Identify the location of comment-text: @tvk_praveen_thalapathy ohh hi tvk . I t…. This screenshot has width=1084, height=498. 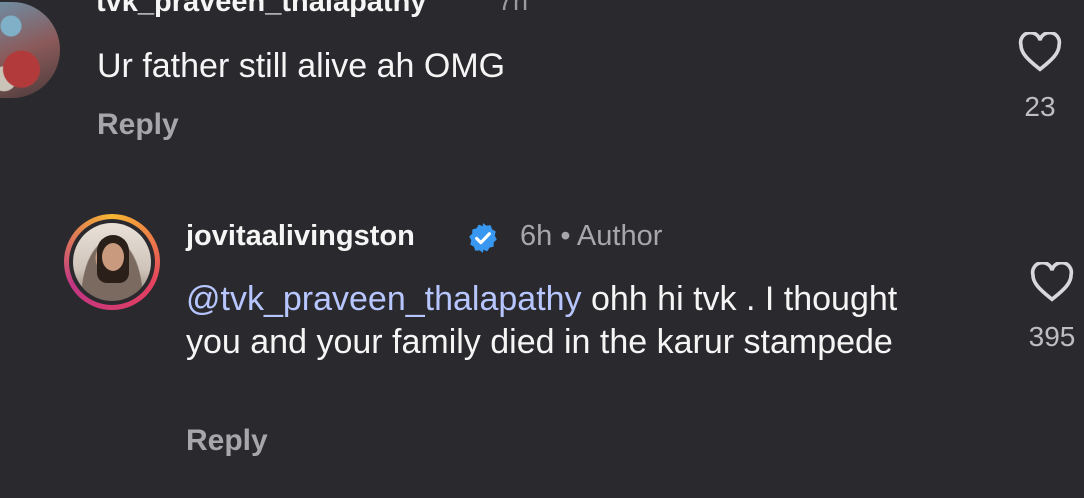
(556, 321).